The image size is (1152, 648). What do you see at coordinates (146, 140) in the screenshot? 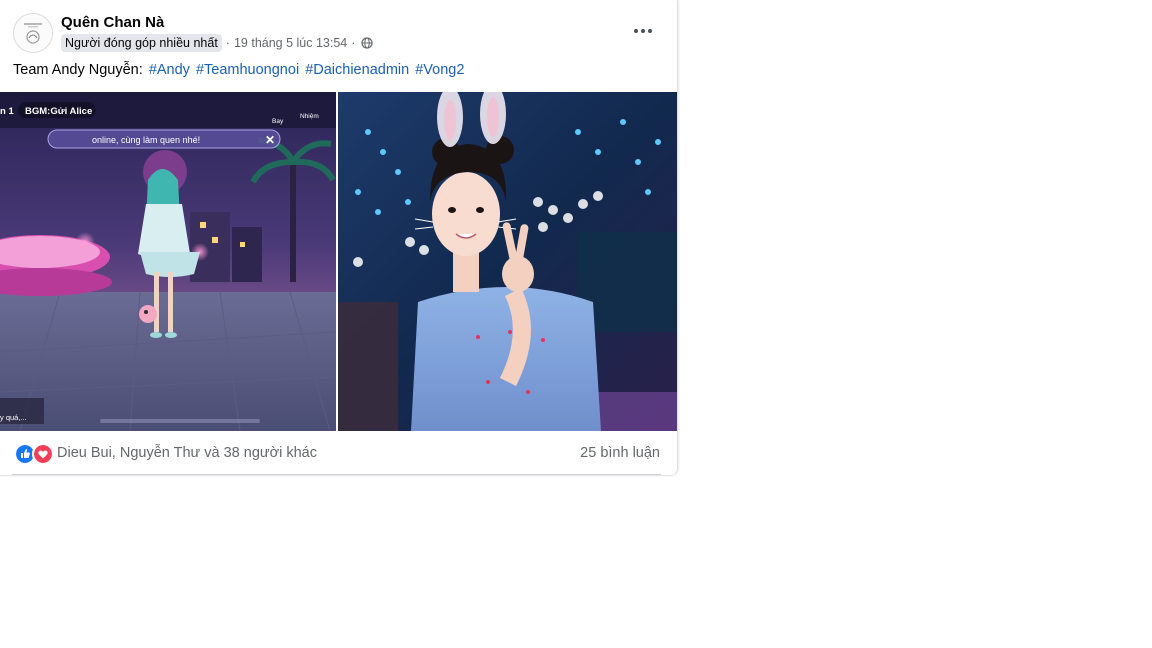
I see `chat-line: online, cùng làm quen nhé!` at bounding box center [146, 140].